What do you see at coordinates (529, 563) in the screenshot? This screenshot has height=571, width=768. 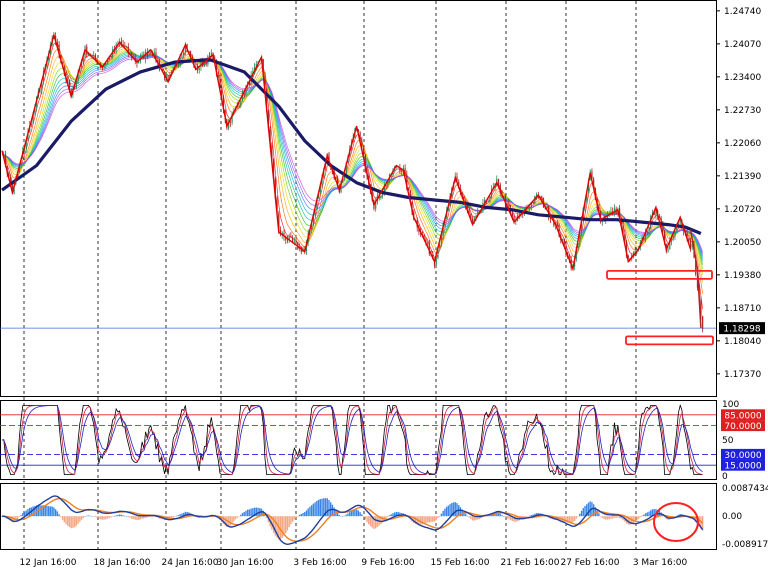 I see `x-axis-label: 21 Feb 16:00` at bounding box center [529, 563].